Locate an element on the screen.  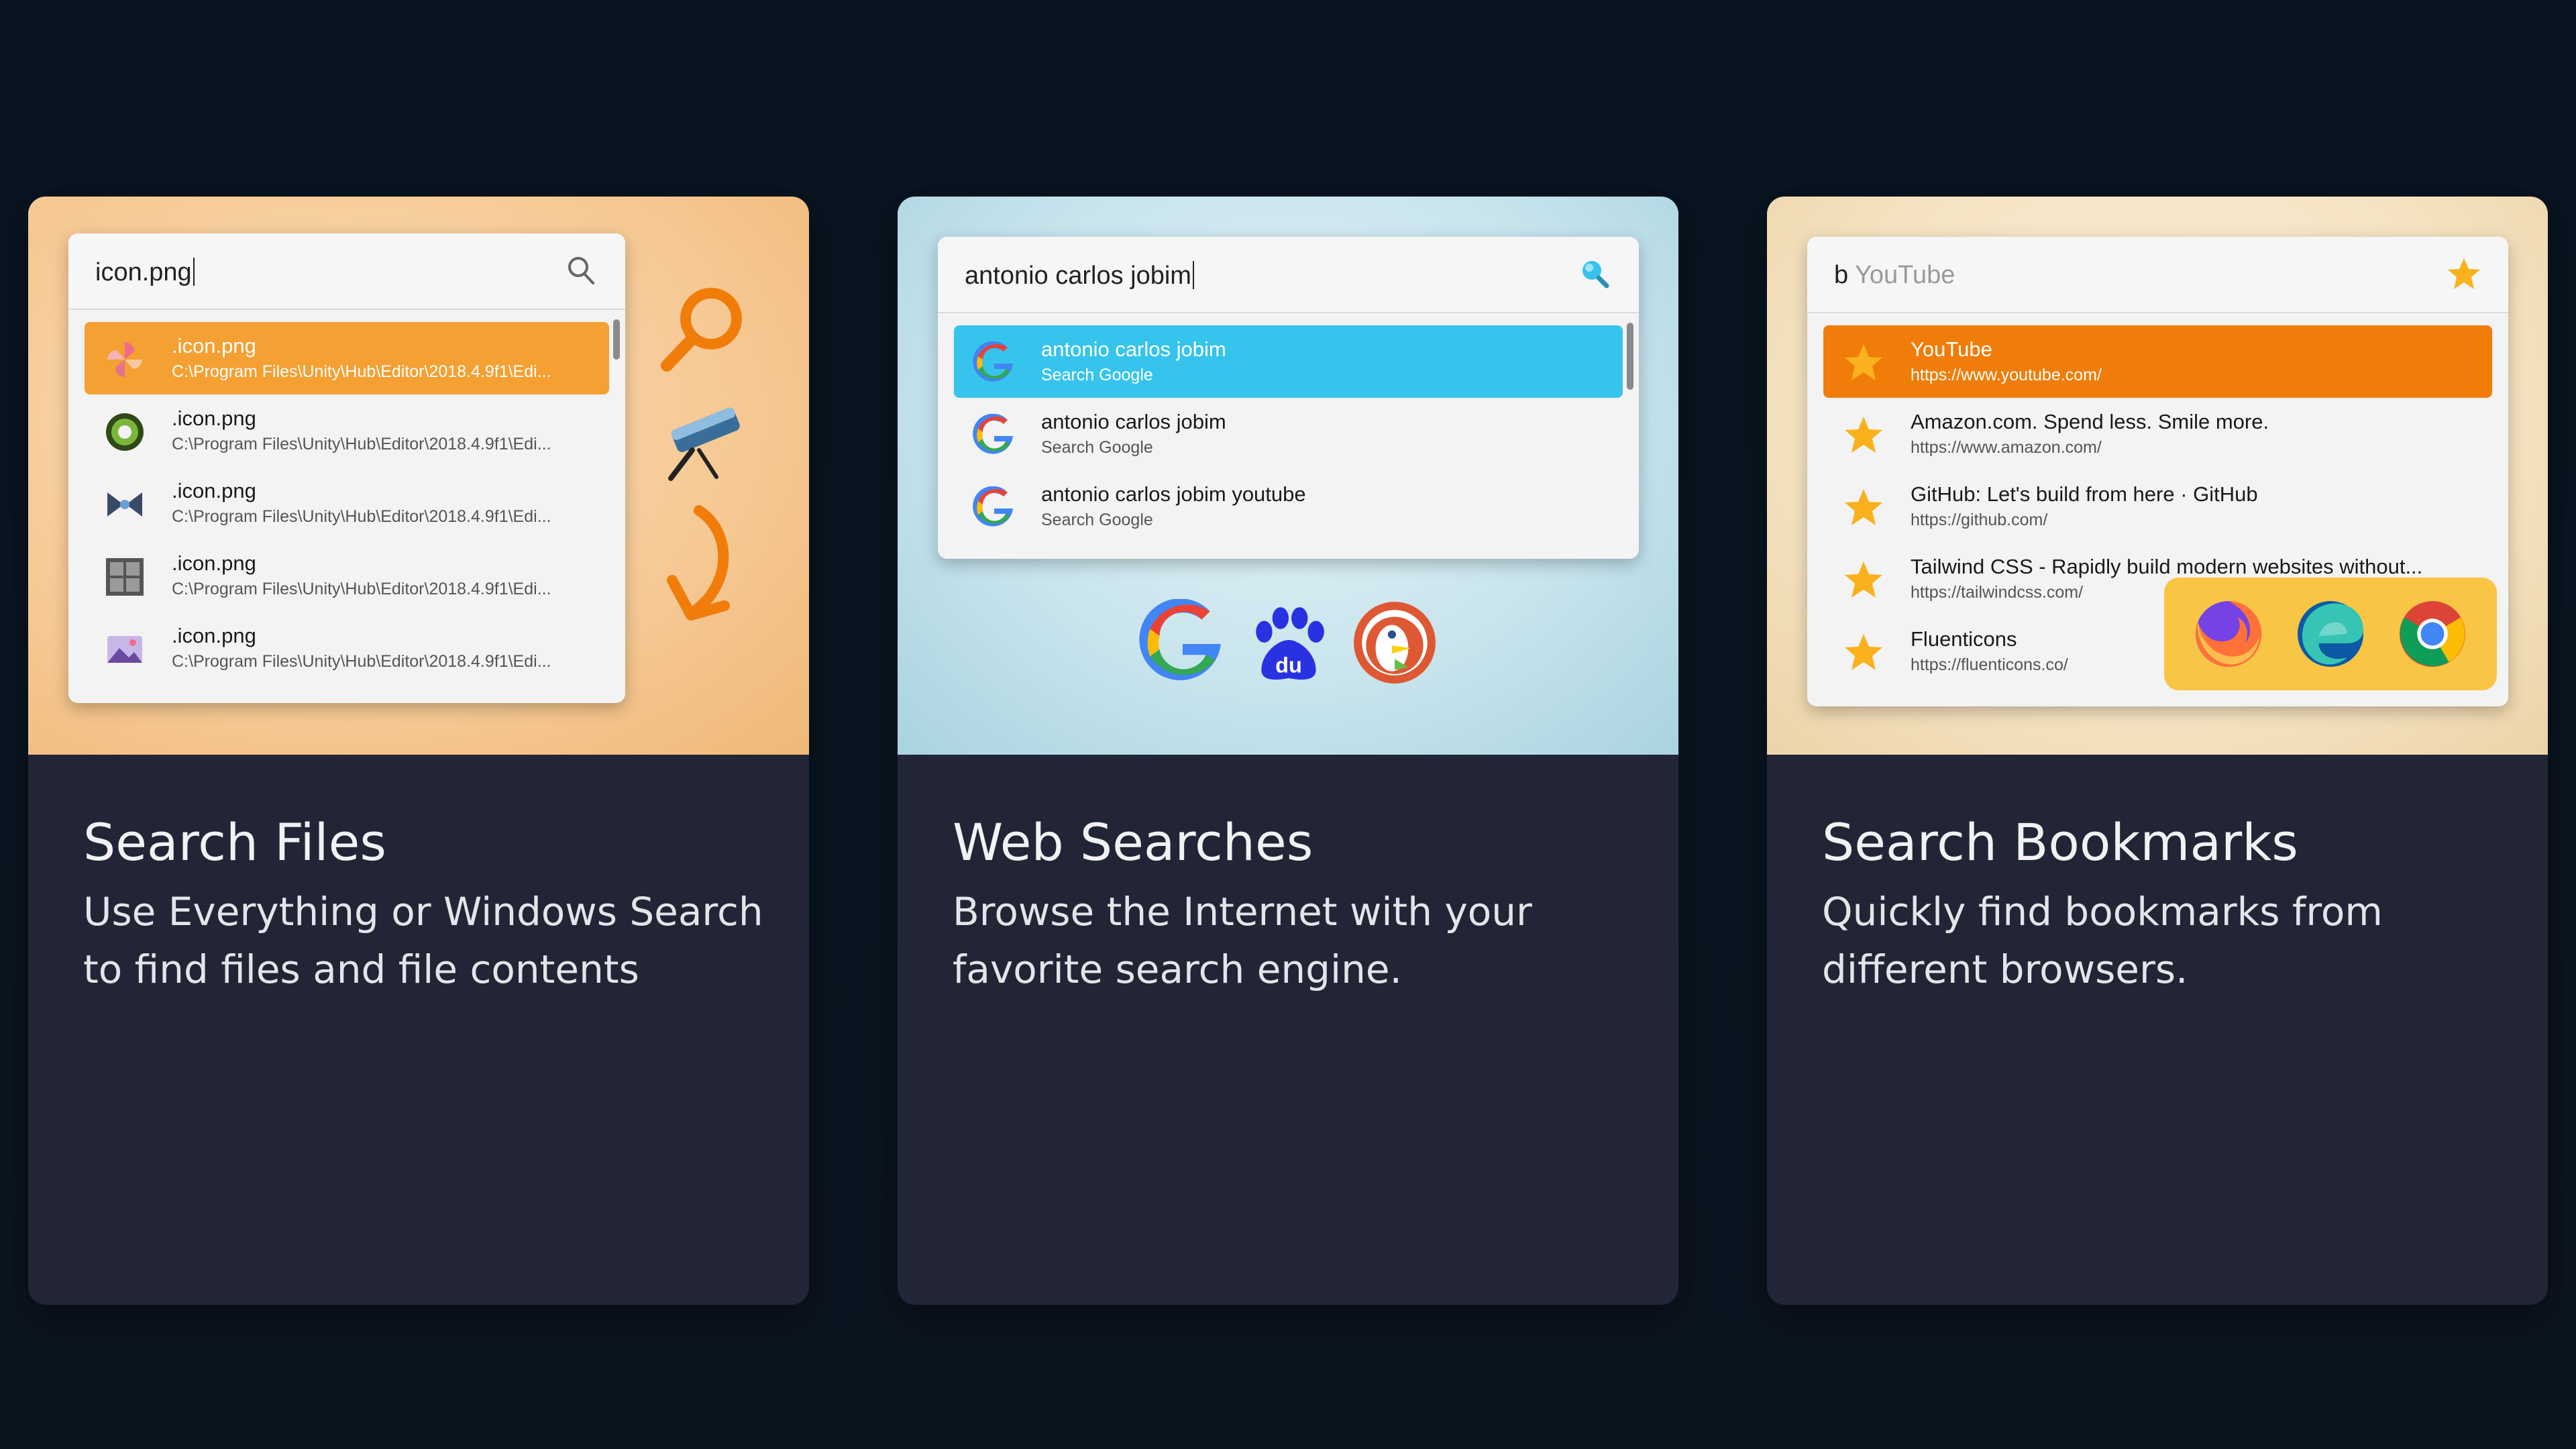
search-engine-logos: du is located at coordinates (1293, 642).